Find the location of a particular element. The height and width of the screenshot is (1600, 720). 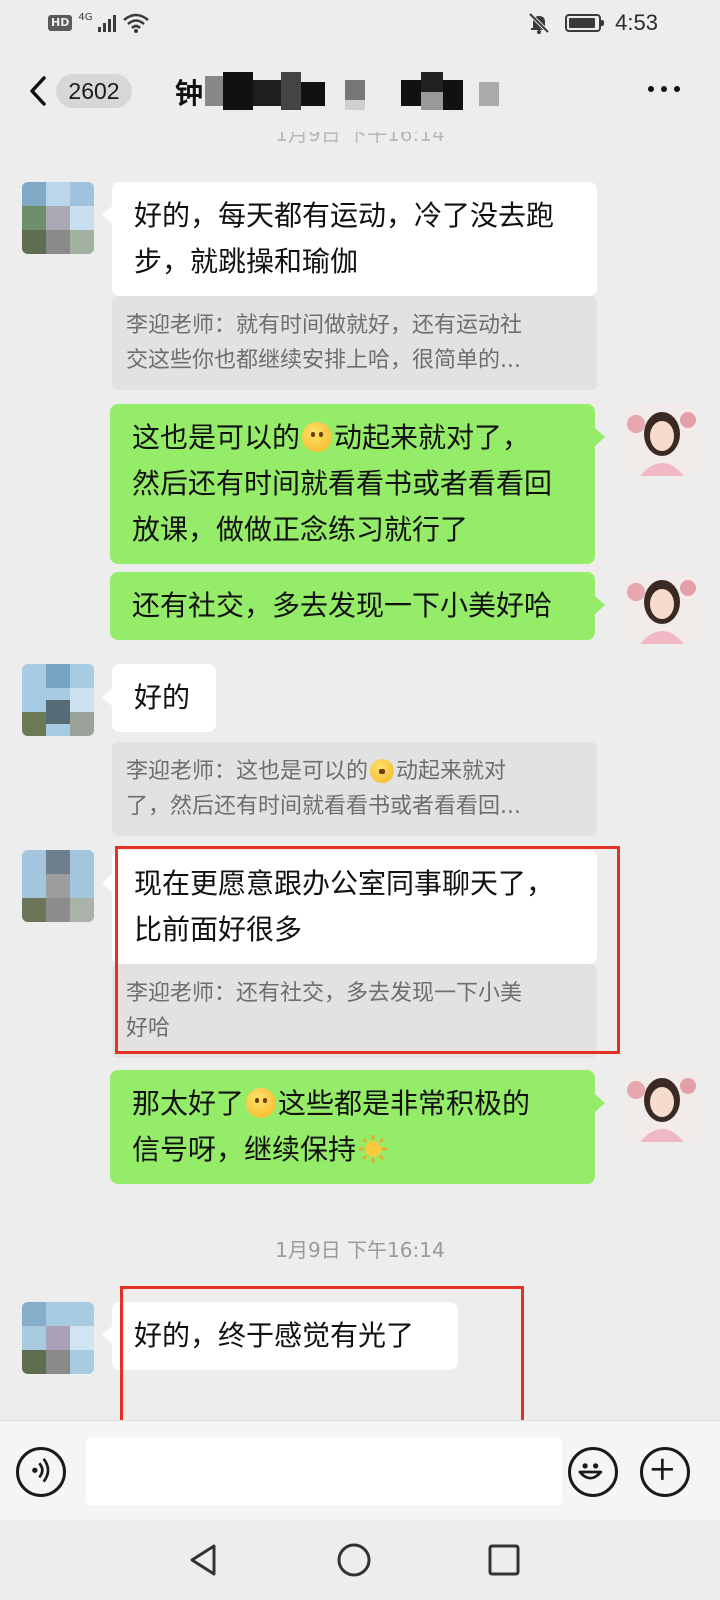

message-line: 好的，终于感觉有光了 is located at coordinates (274, 1335).